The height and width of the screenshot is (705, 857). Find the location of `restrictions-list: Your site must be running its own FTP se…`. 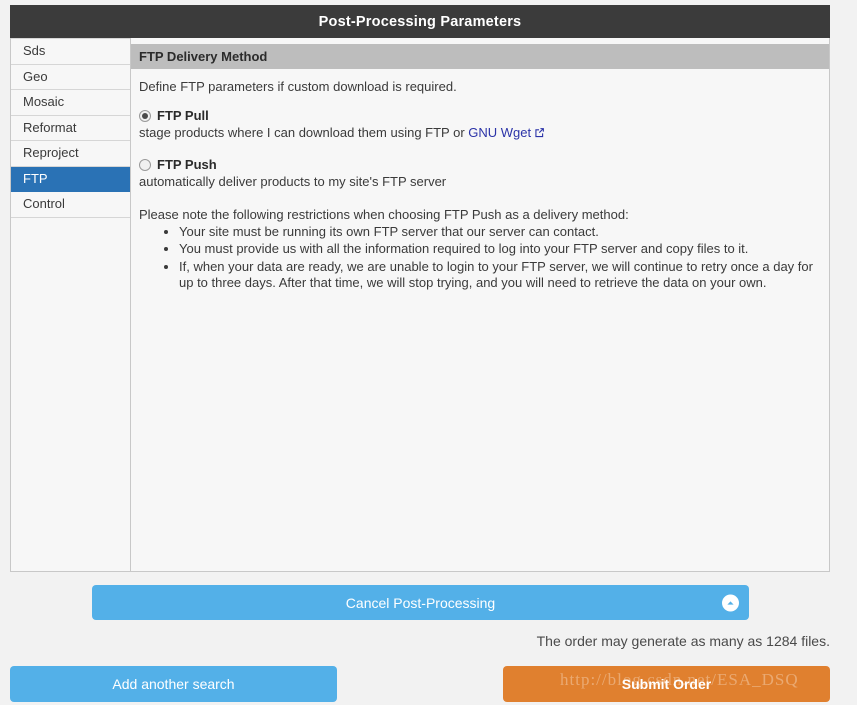

restrictions-list: Your site must be running its own FTP se… is located at coordinates (479, 257).